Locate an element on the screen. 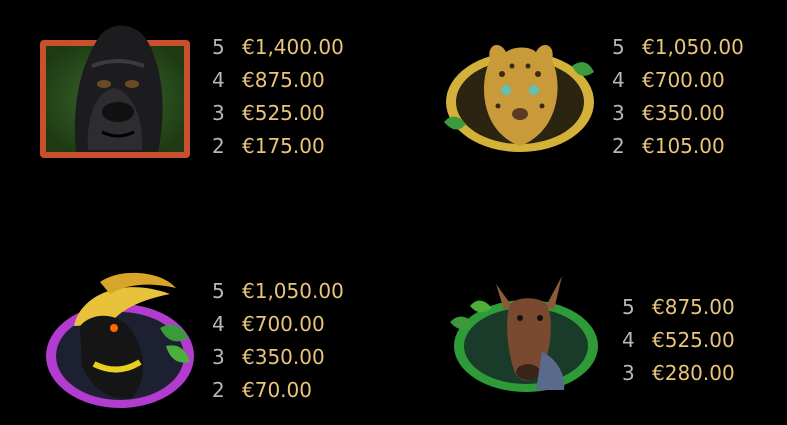 The width and height of the screenshot is (787, 425). payout-amount: €70.00 is located at coordinates (277, 390).